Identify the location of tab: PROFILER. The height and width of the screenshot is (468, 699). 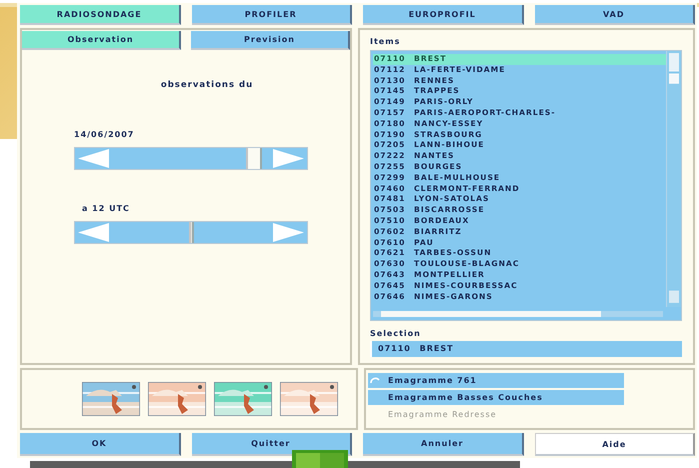
(272, 15).